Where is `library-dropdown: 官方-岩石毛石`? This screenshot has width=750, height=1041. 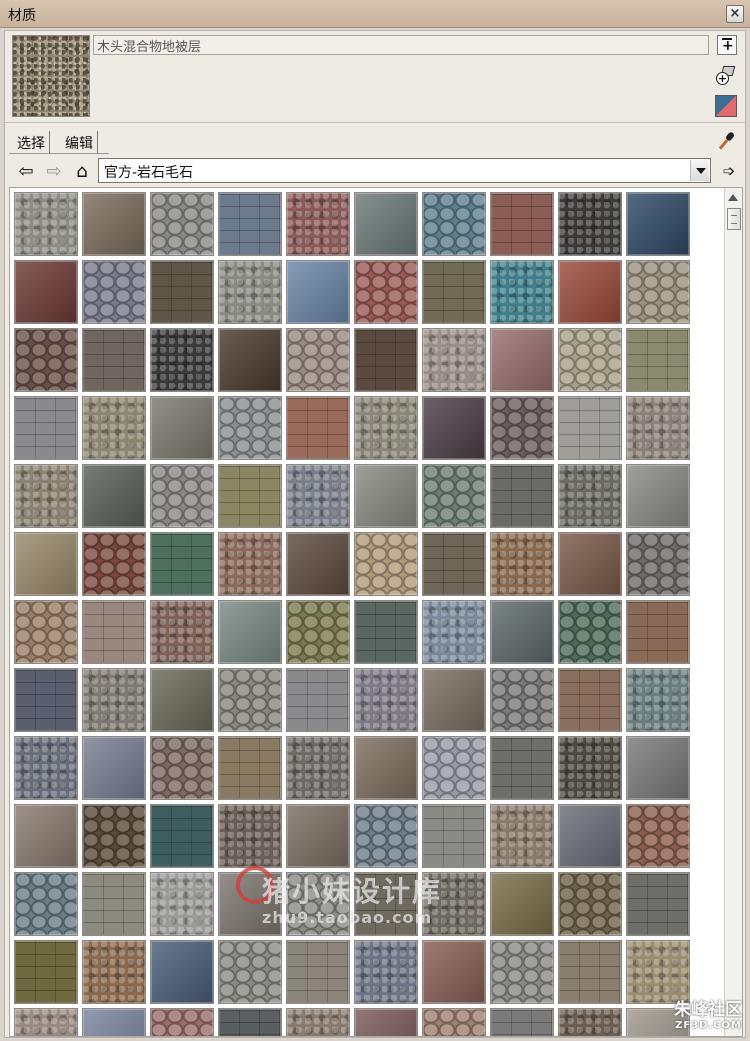
library-dropdown: 官方-岩石毛石 is located at coordinates (404, 170).